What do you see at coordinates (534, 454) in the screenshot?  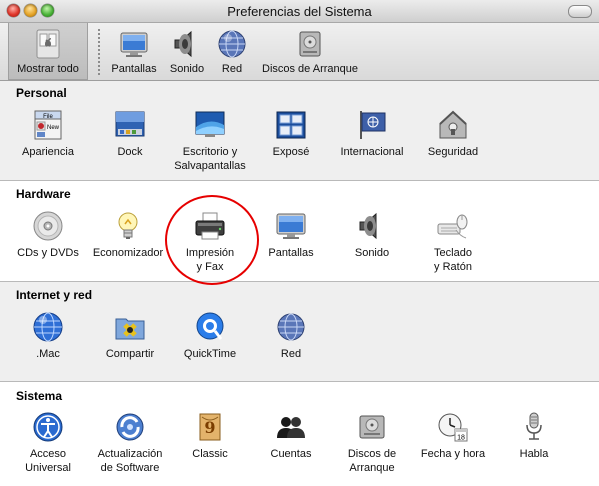 I see `pane-label: Habla` at bounding box center [534, 454].